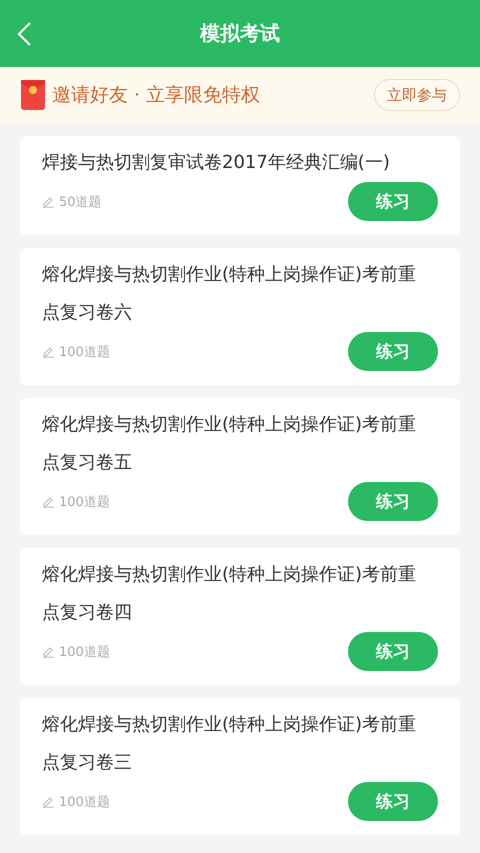 The height and width of the screenshot is (853, 480). What do you see at coordinates (33, 95) in the screenshot?
I see `envelope-icon` at bounding box center [33, 95].